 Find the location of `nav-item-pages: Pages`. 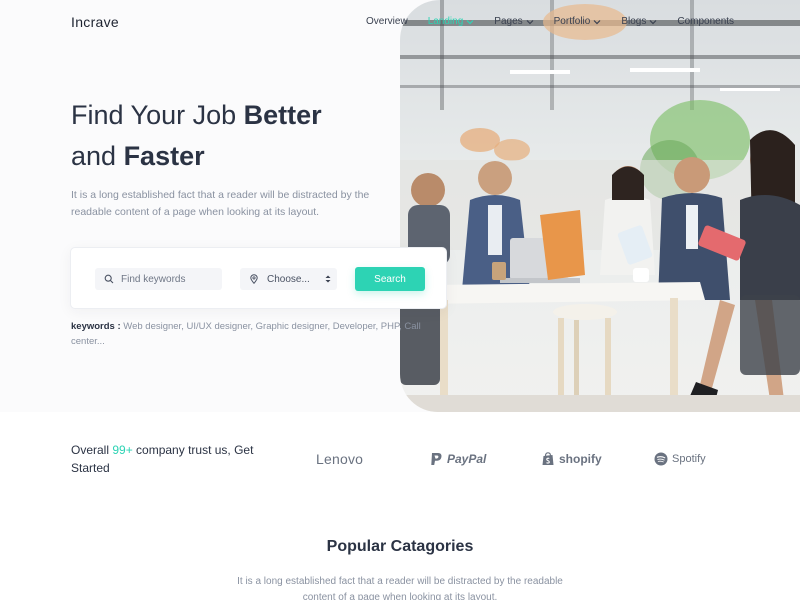

nav-item-pages: Pages is located at coordinates (514, 21).